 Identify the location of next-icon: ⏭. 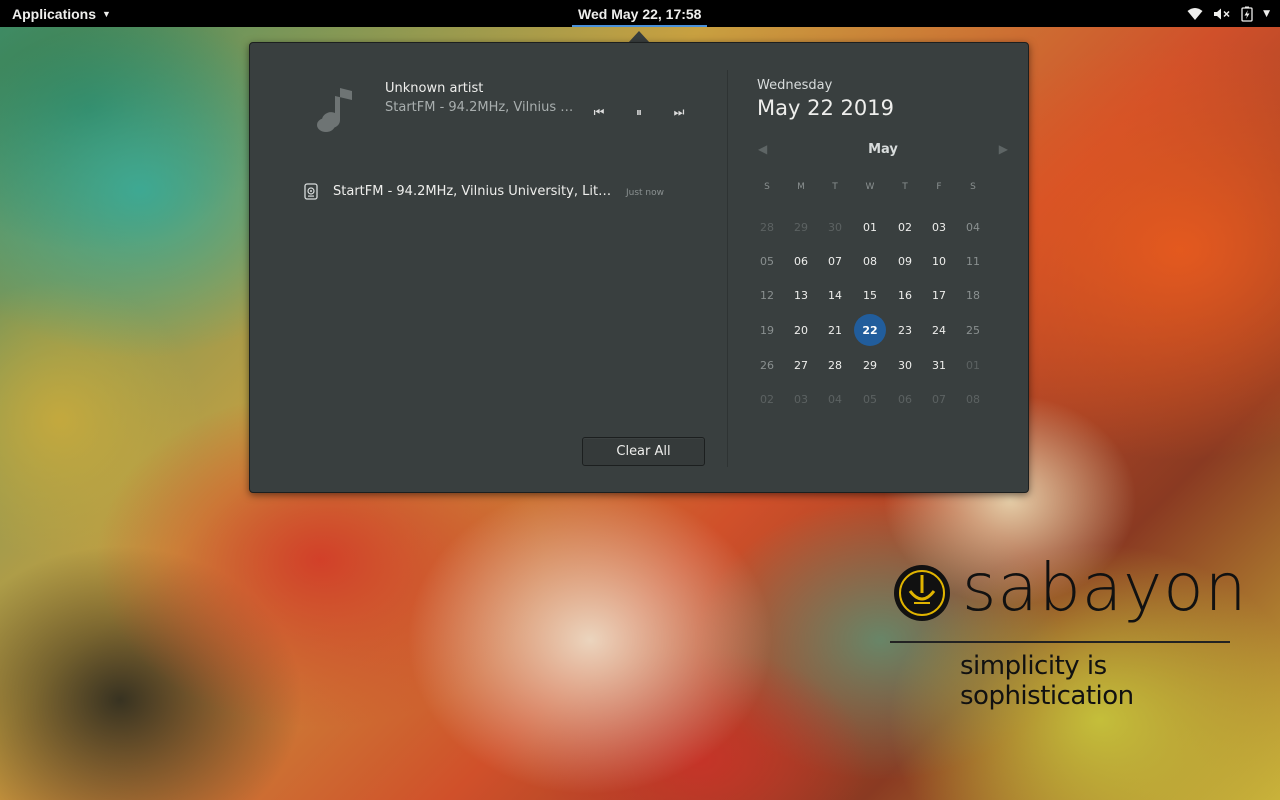
(679, 112).